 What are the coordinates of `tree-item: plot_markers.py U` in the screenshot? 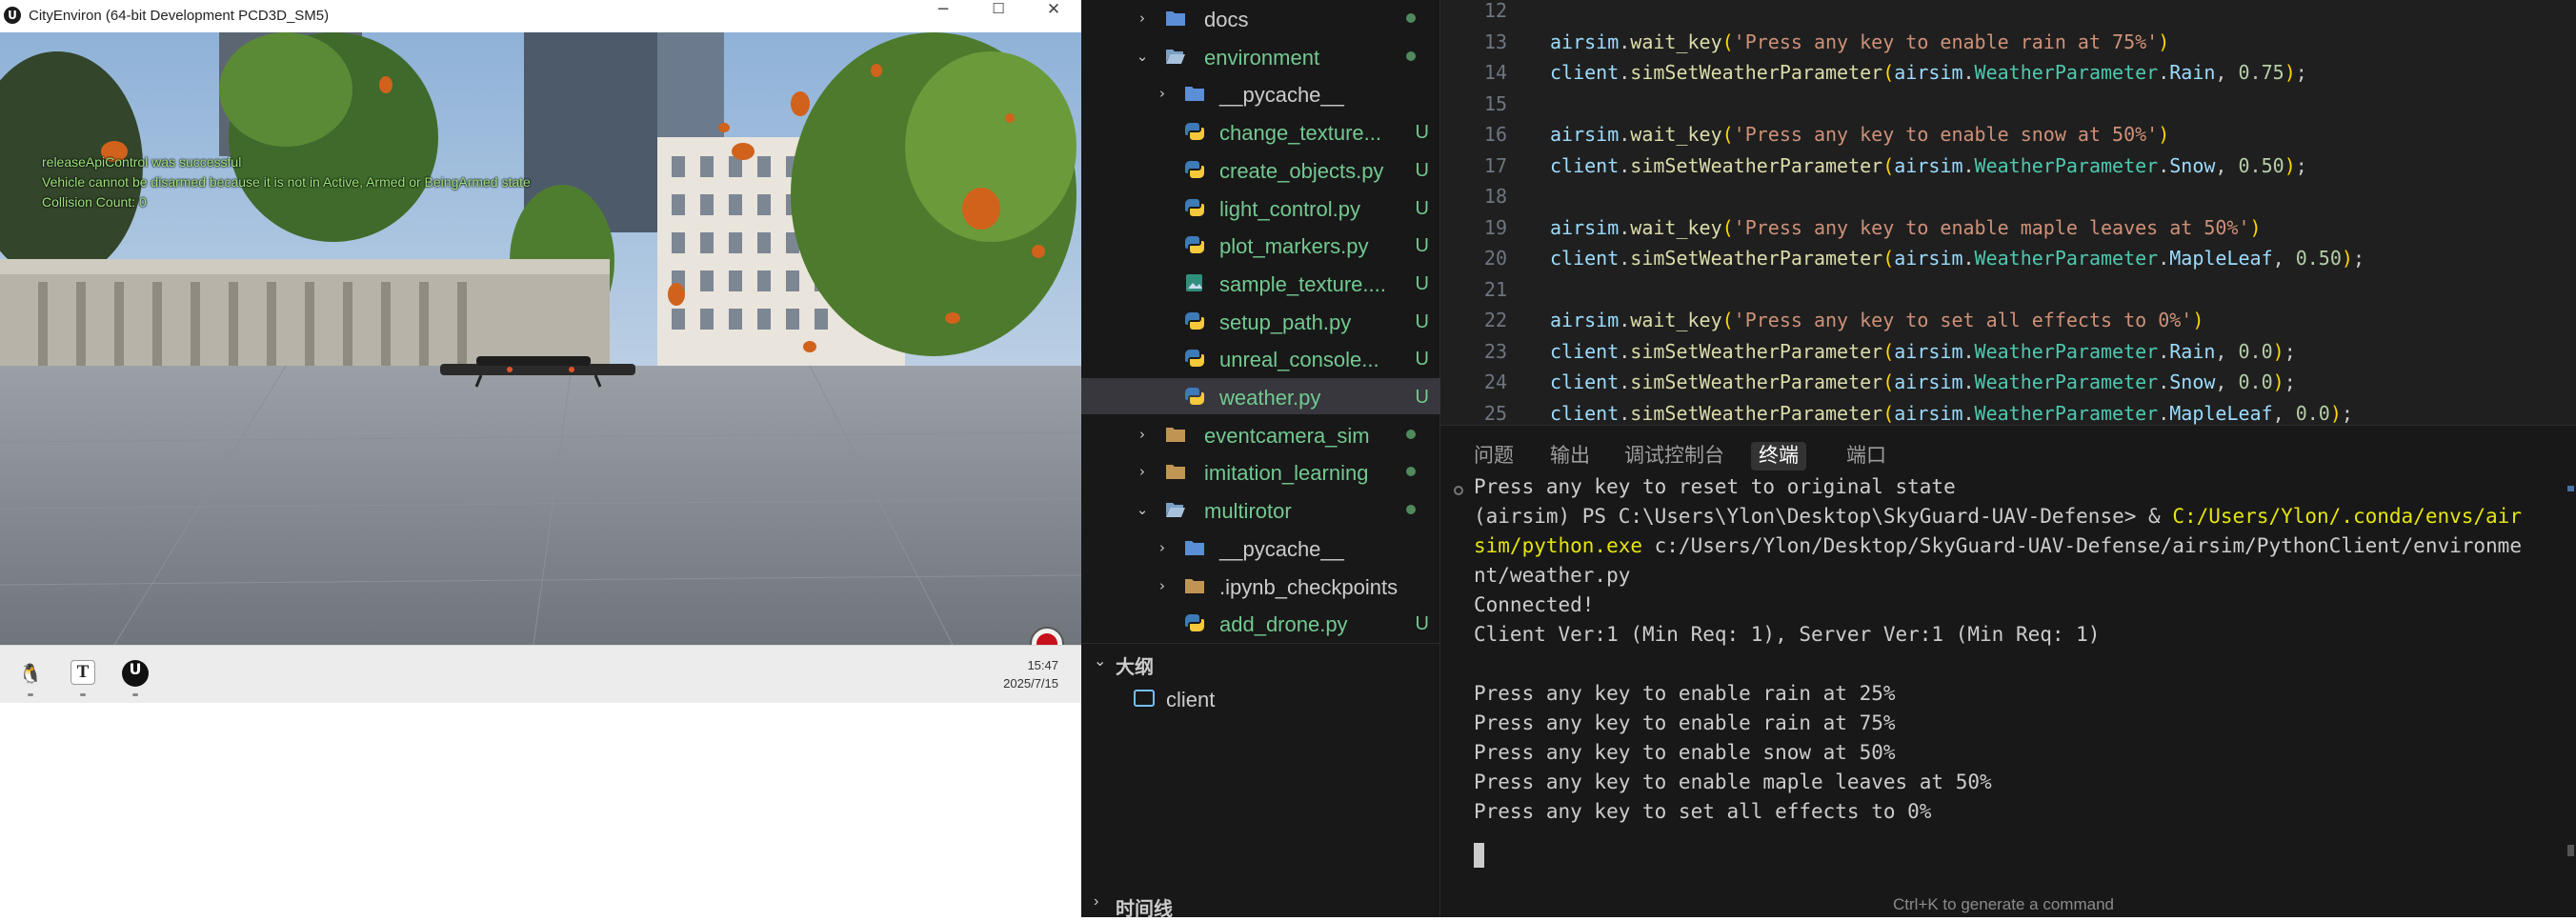 It's located at (1260, 245).